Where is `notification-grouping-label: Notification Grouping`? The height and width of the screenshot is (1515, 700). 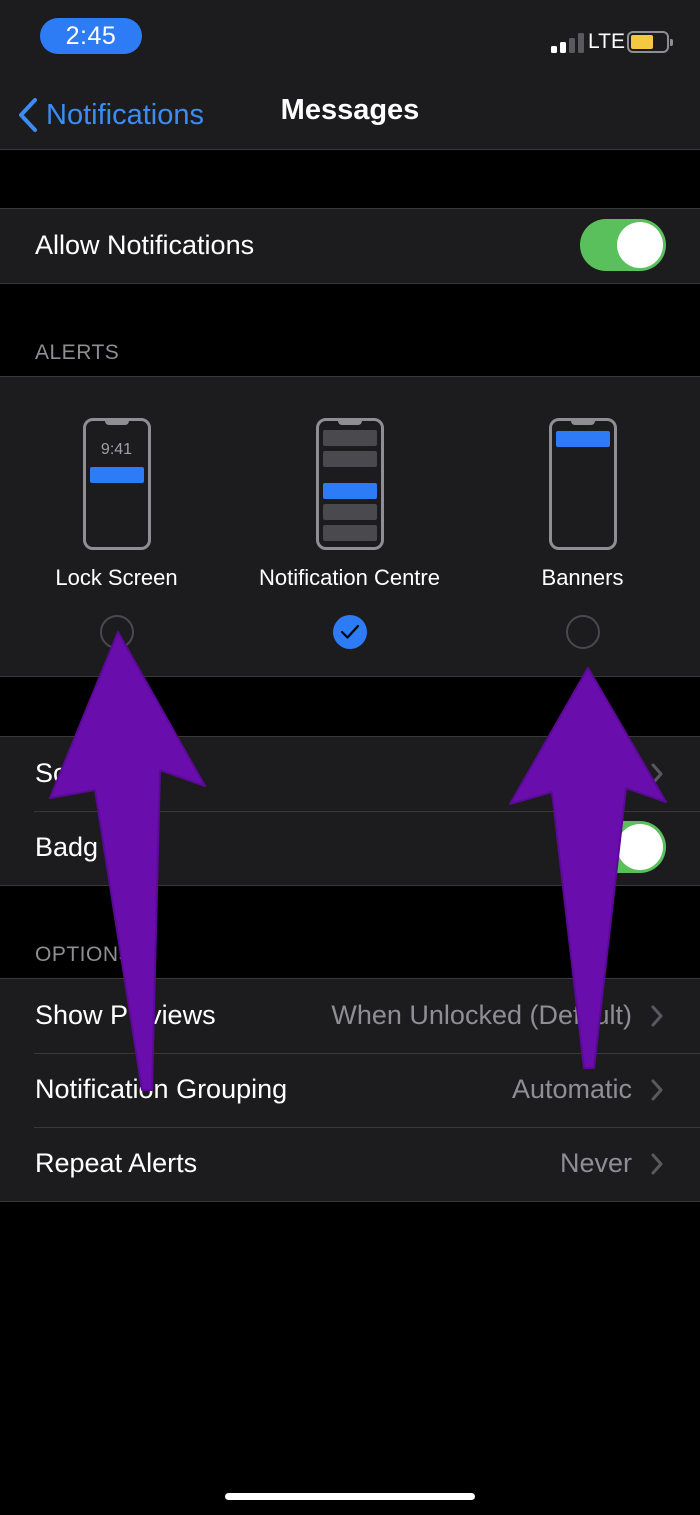 notification-grouping-label: Notification Grouping is located at coordinates (161, 1089).